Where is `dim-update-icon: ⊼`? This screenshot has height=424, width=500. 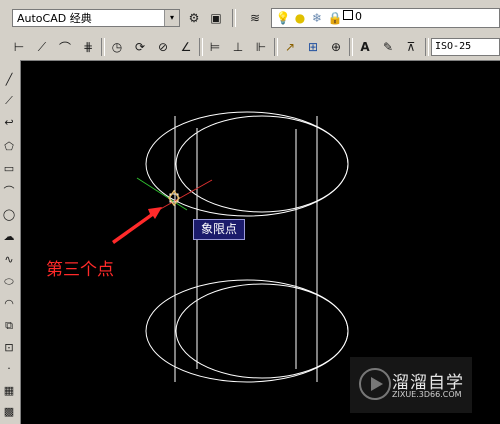 dim-update-icon: ⊼ is located at coordinates (411, 47).